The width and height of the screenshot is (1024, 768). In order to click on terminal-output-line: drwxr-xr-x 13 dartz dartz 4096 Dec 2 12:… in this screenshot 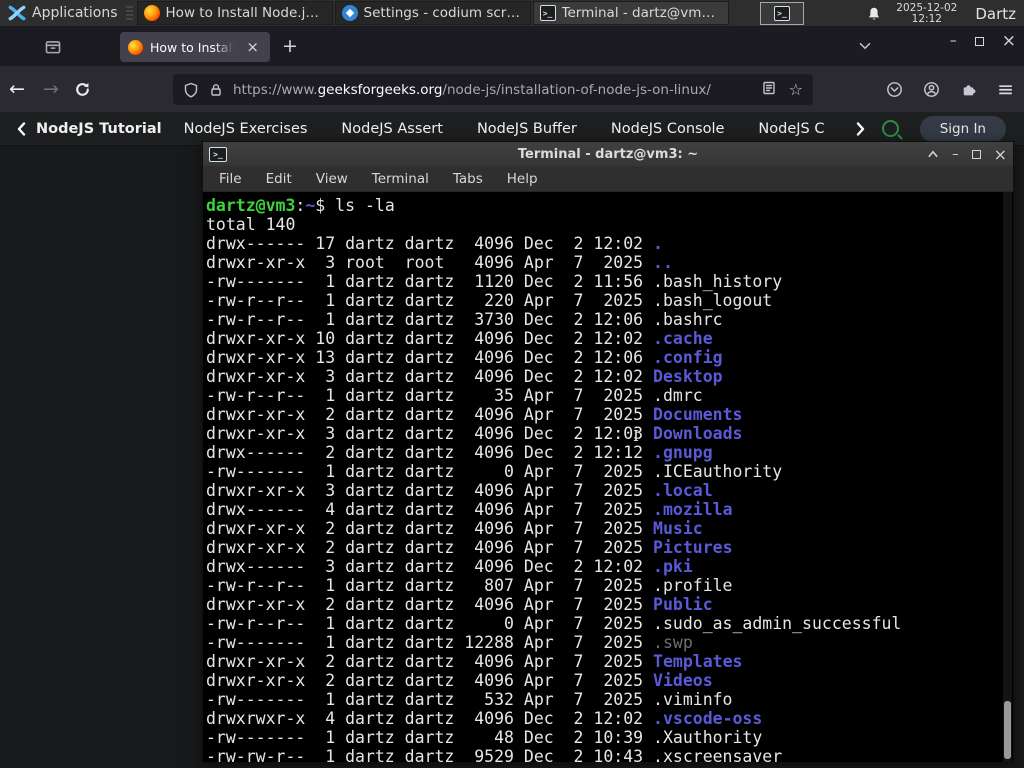, I will do `click(464, 357)`.